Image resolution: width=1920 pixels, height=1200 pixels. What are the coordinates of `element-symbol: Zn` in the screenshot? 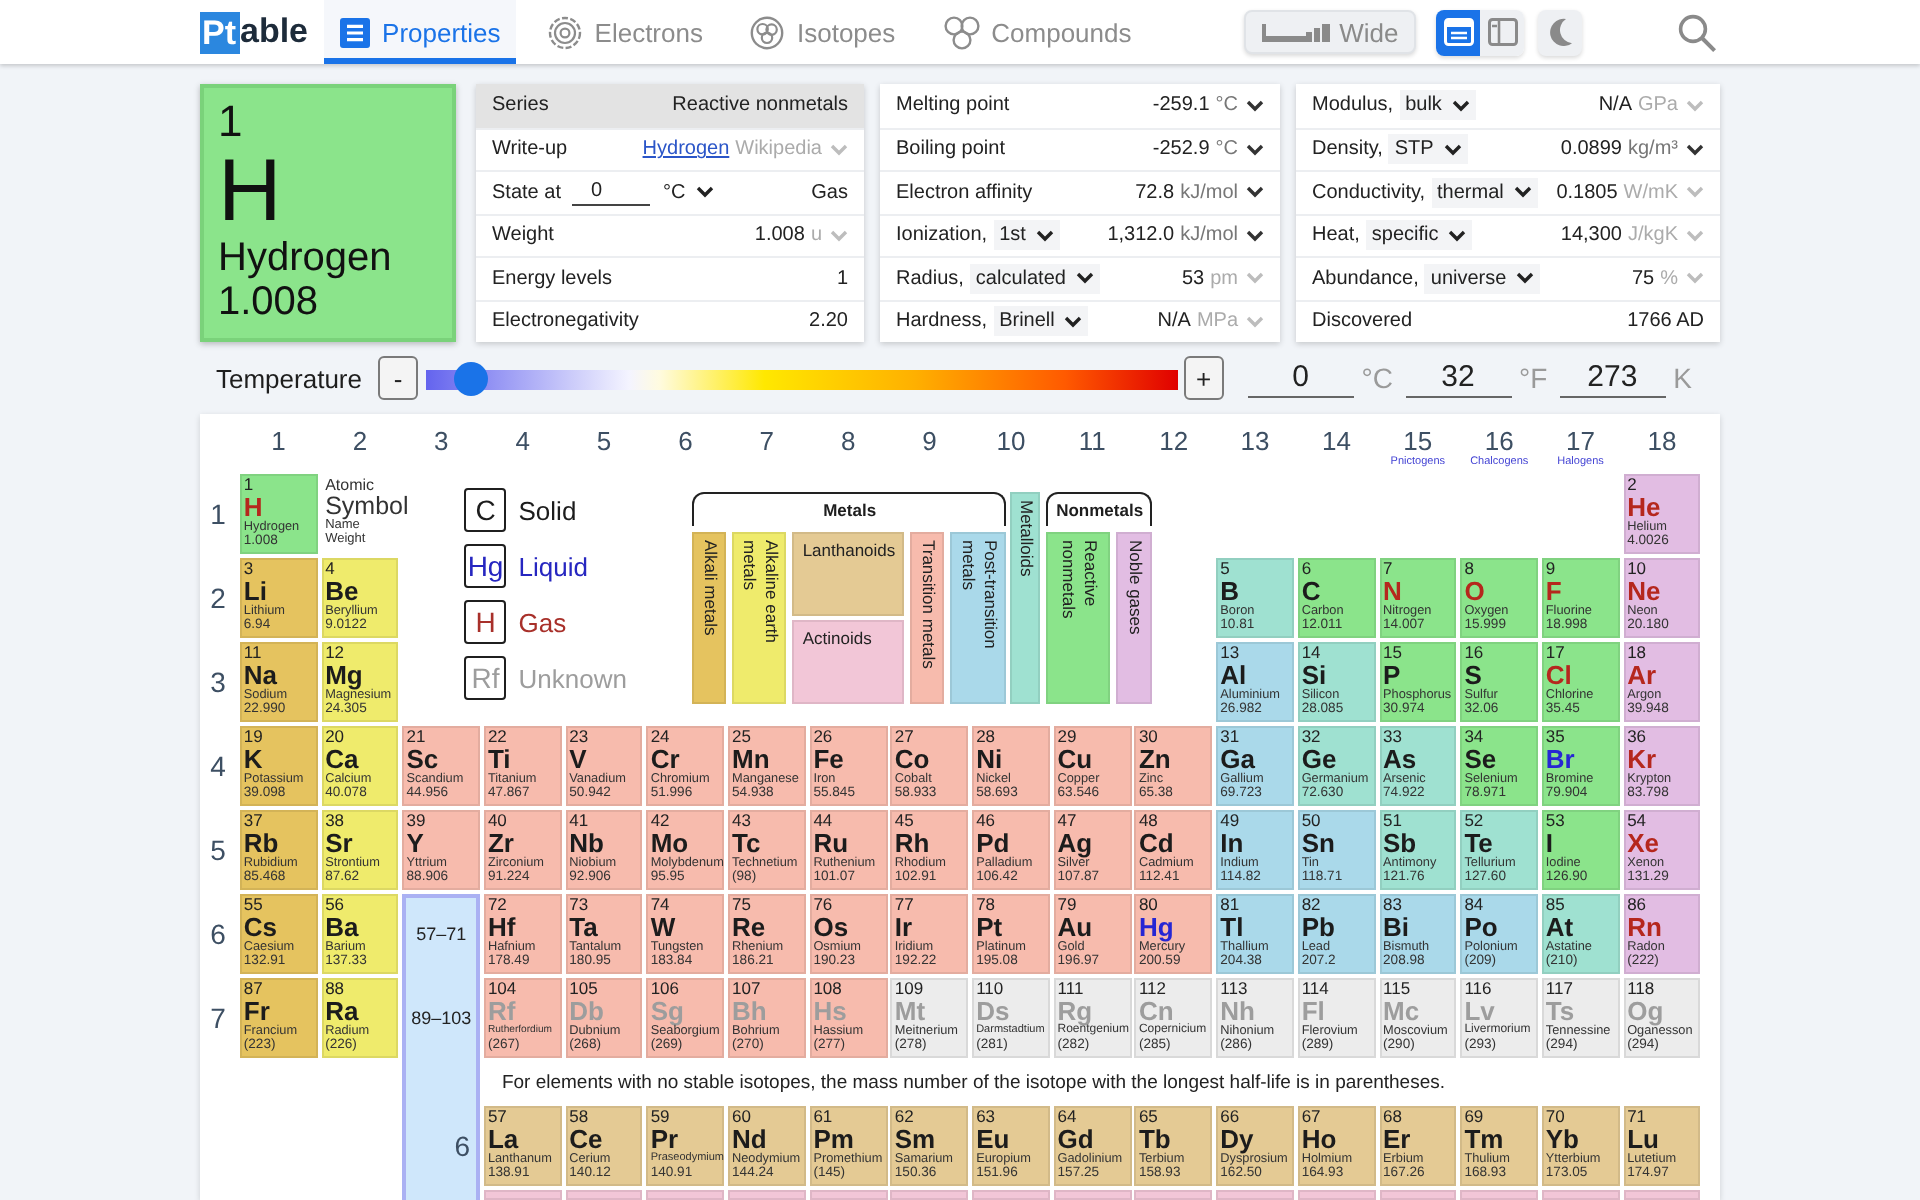 It's located at (1154, 759).